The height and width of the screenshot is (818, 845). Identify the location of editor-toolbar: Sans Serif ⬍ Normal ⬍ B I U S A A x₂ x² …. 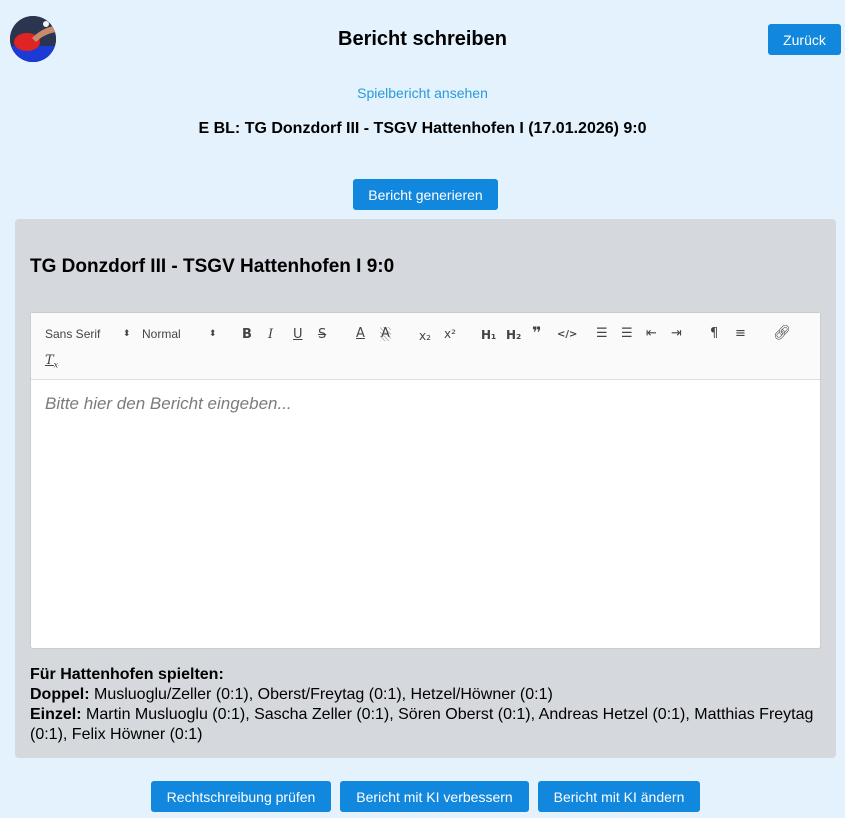
(425, 346).